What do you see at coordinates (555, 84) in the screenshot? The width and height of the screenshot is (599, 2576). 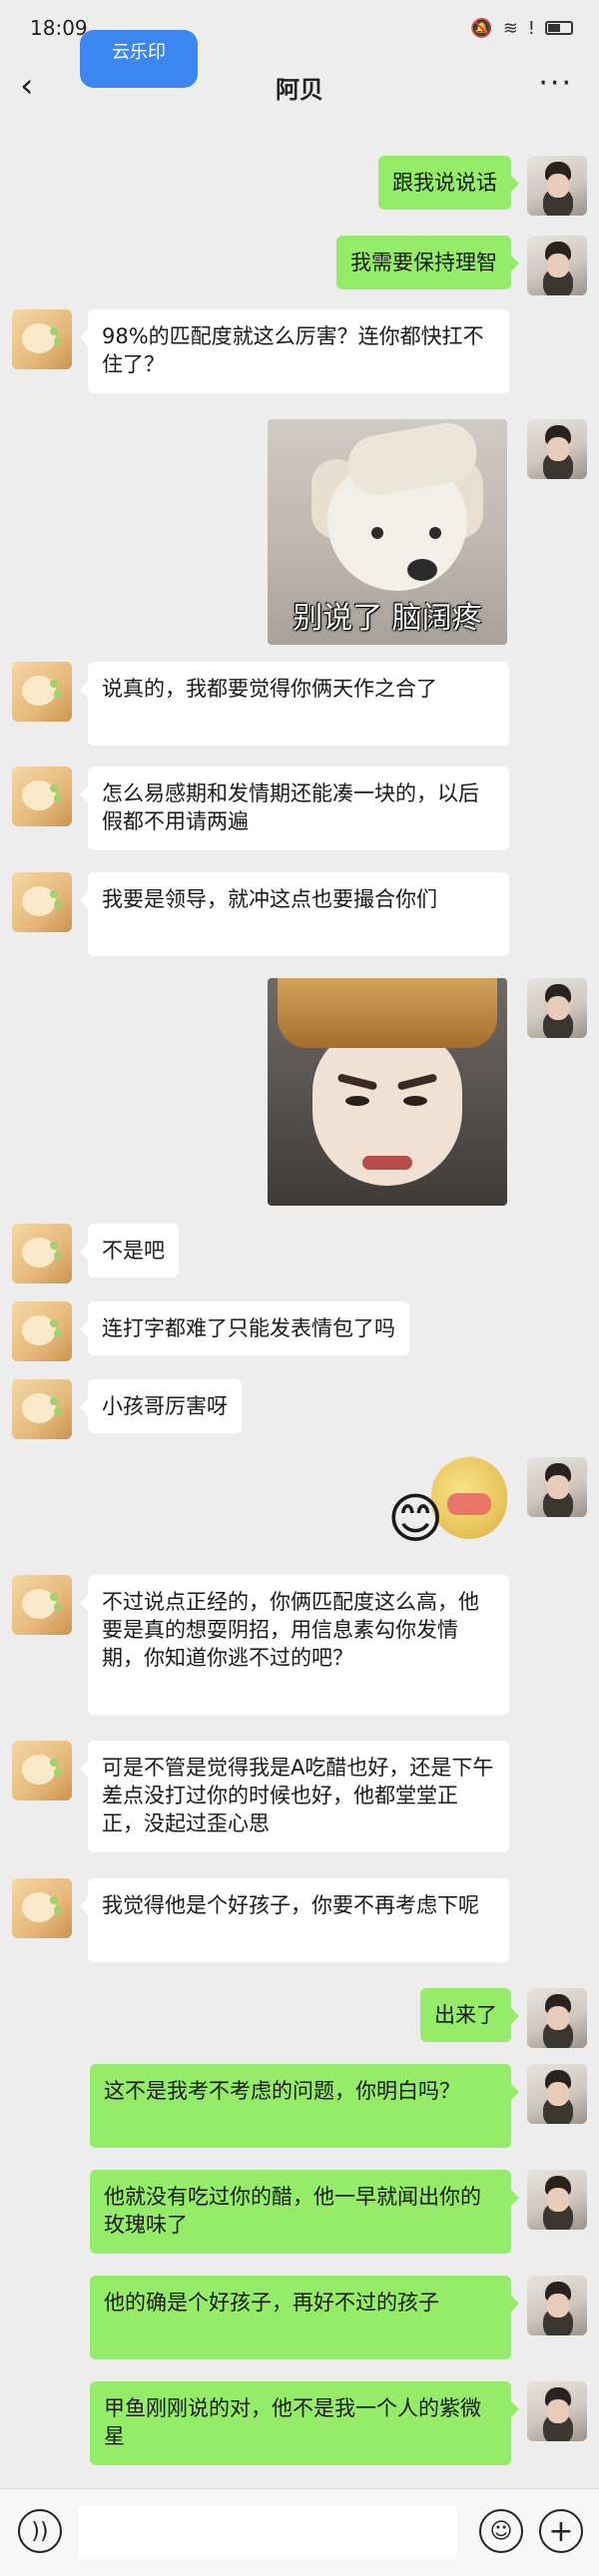 I see `more-icon: ···` at bounding box center [555, 84].